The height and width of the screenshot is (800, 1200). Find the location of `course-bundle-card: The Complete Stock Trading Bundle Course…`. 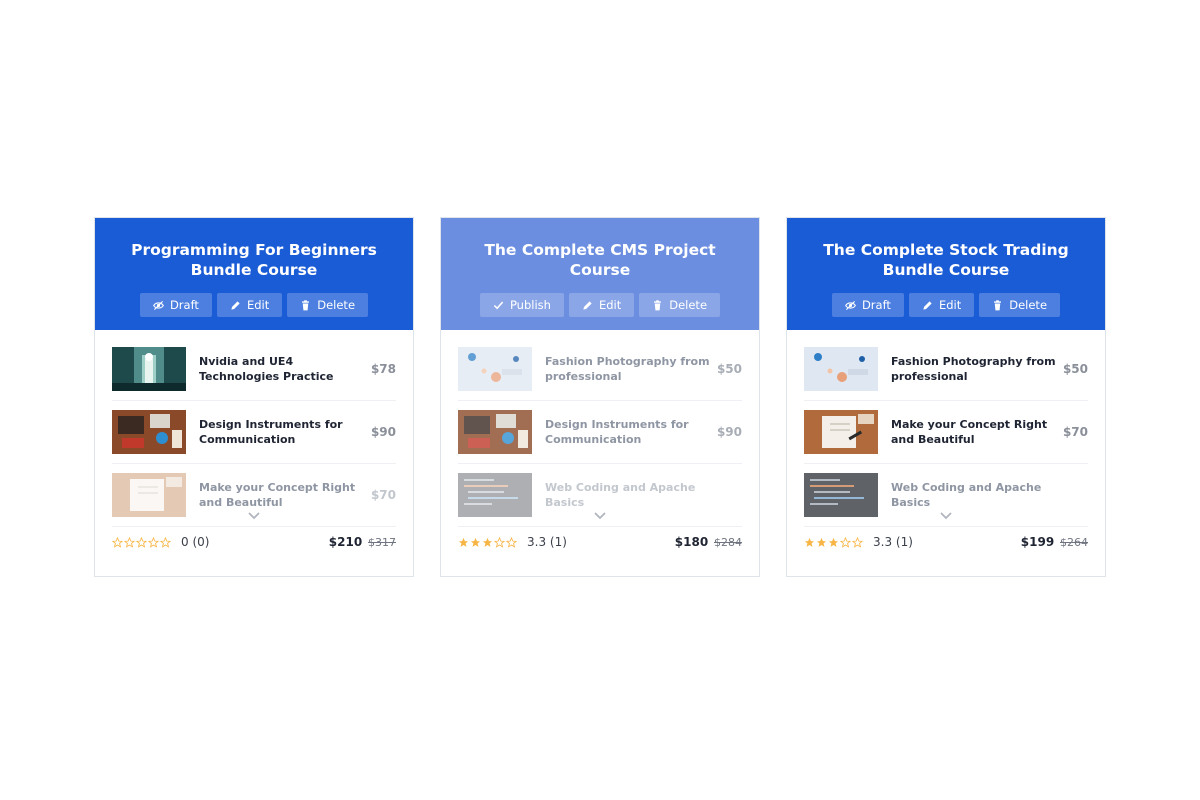

course-bundle-card: The Complete Stock Trading Bundle Course… is located at coordinates (946, 397).